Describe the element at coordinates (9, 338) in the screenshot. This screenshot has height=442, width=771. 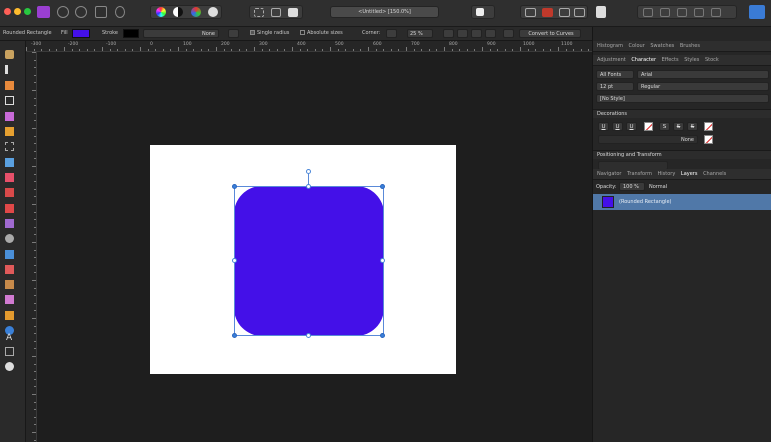
I see `text-tool-icon: A` at that location.